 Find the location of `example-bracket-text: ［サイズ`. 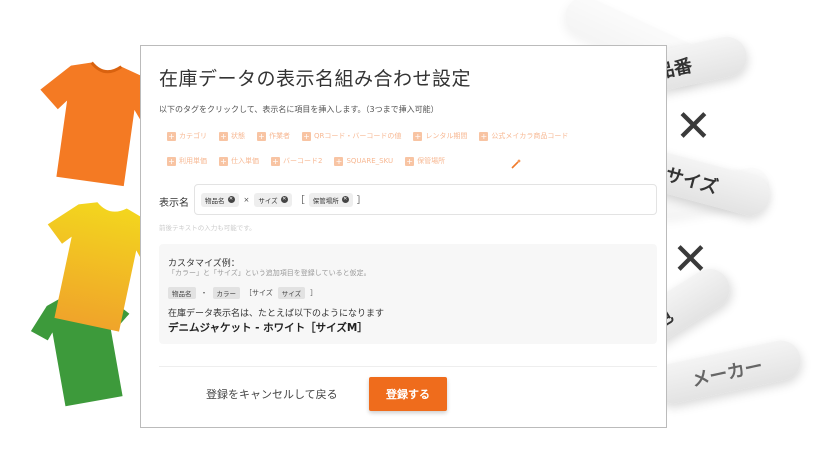

example-bracket-text: ［サイズ is located at coordinates (259, 293).